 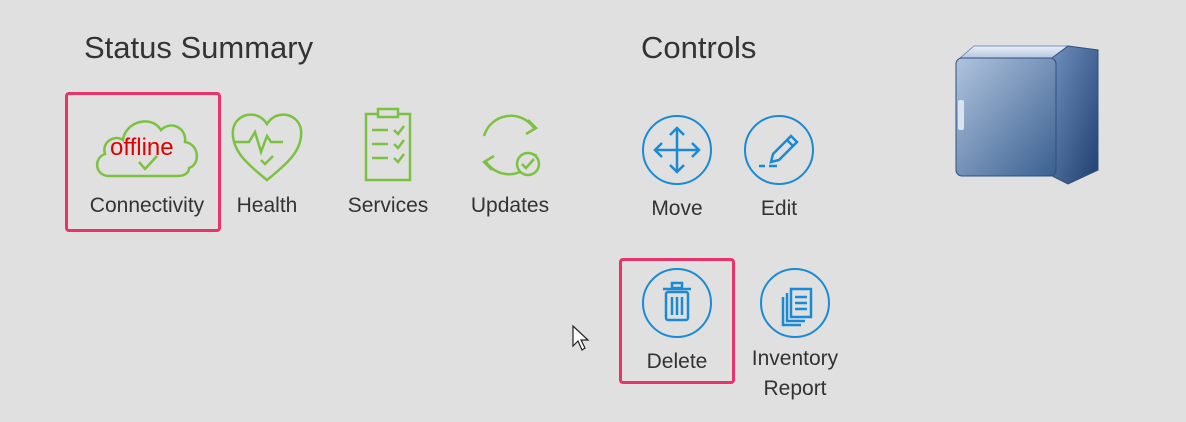 What do you see at coordinates (388, 144) in the screenshot?
I see `clipboard-checklist-icon` at bounding box center [388, 144].